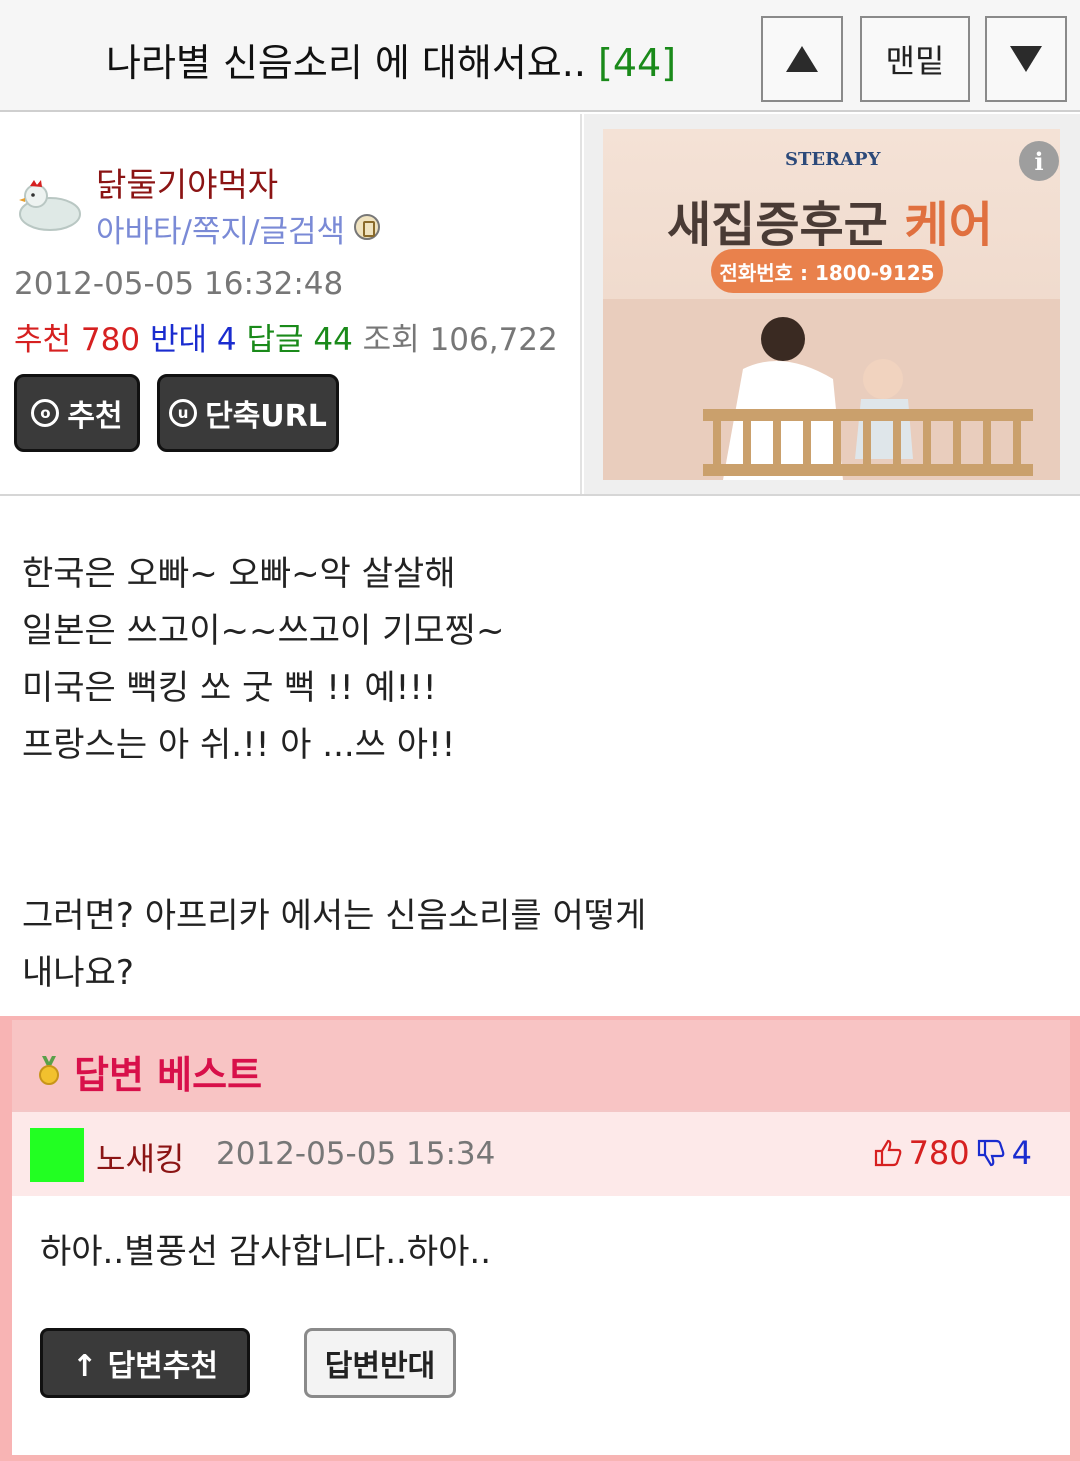 This screenshot has height=1461, width=1080. What do you see at coordinates (178, 340) in the screenshot?
I see `oppose-label: 반대` at bounding box center [178, 340].